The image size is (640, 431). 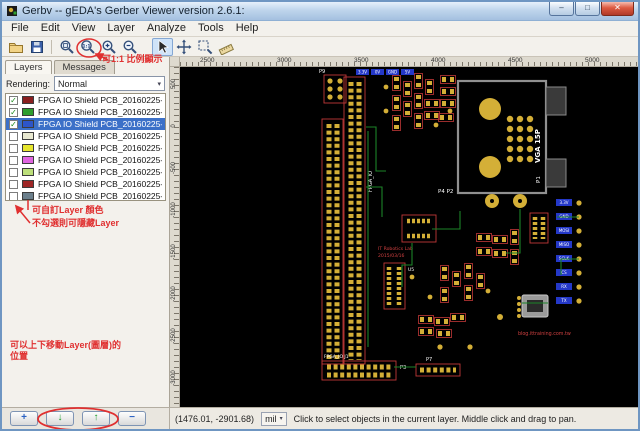 I want to click on window-controls: – □ ✕, so click(x=591, y=11).